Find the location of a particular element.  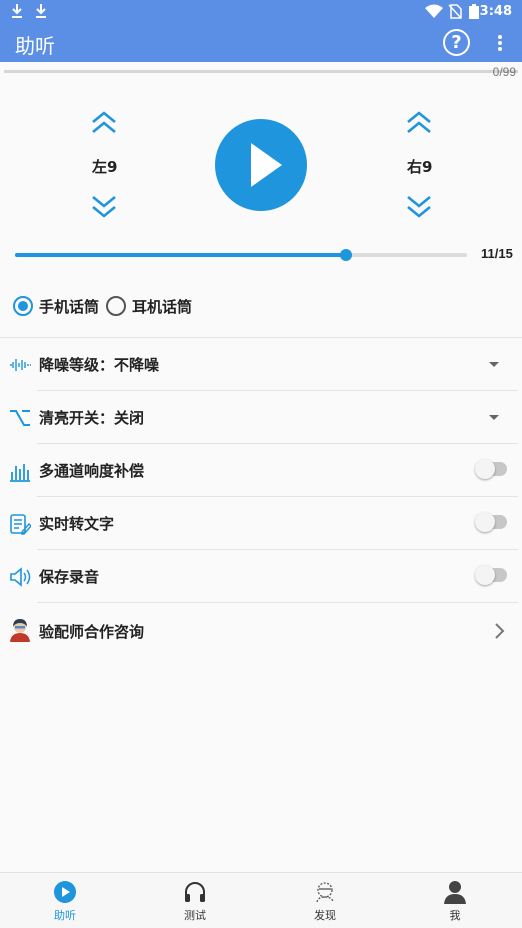

setting-label: 验配师合作咨询 is located at coordinates (92, 632).